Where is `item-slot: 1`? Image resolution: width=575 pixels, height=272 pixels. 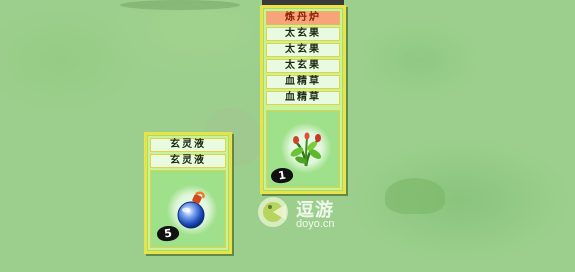
item-slot: 1 is located at coordinates (303, 149).